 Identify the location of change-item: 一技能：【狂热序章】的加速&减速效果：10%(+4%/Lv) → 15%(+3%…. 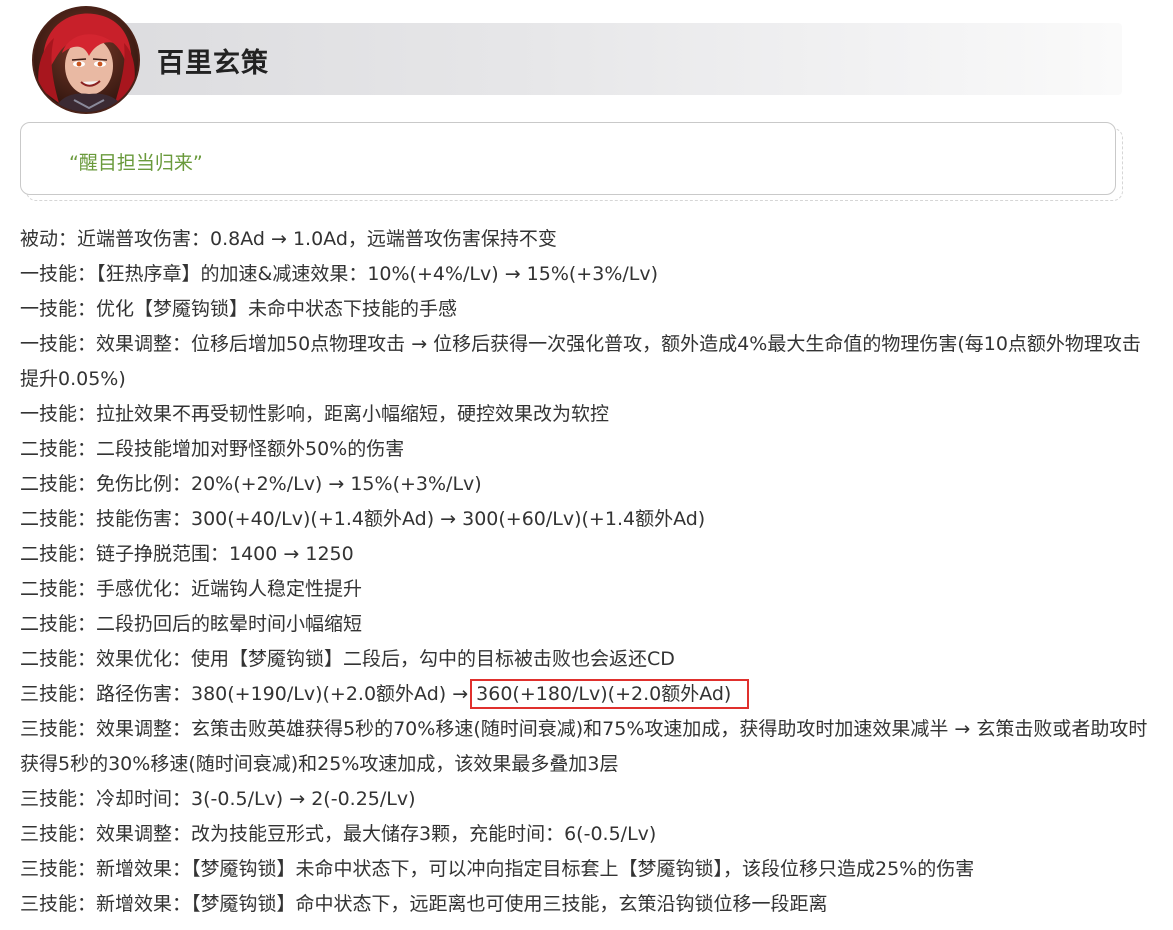
(587, 274).